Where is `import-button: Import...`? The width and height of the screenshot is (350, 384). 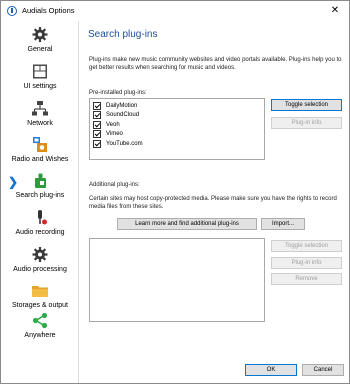 import-button: Import... is located at coordinates (283, 224).